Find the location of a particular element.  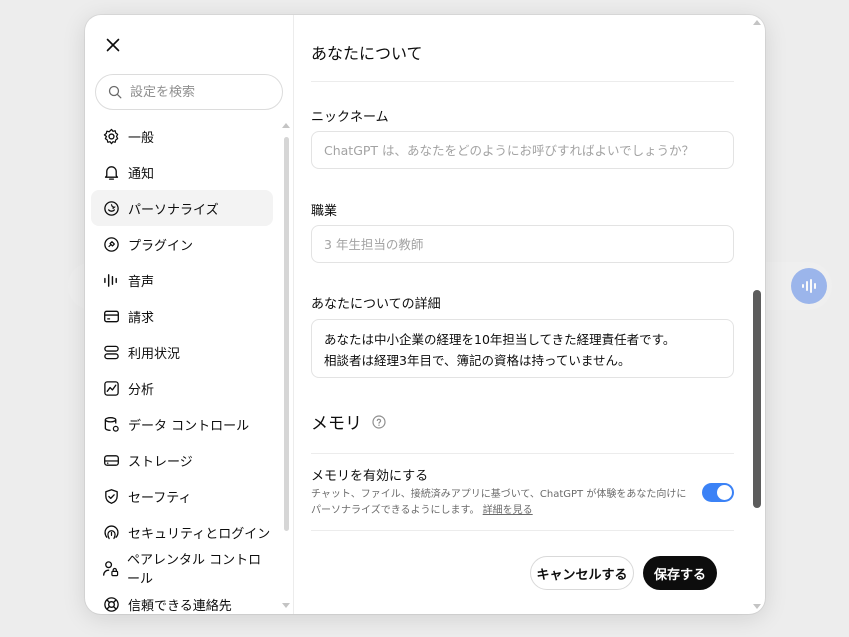

fingerprint-icon is located at coordinates (111, 532).